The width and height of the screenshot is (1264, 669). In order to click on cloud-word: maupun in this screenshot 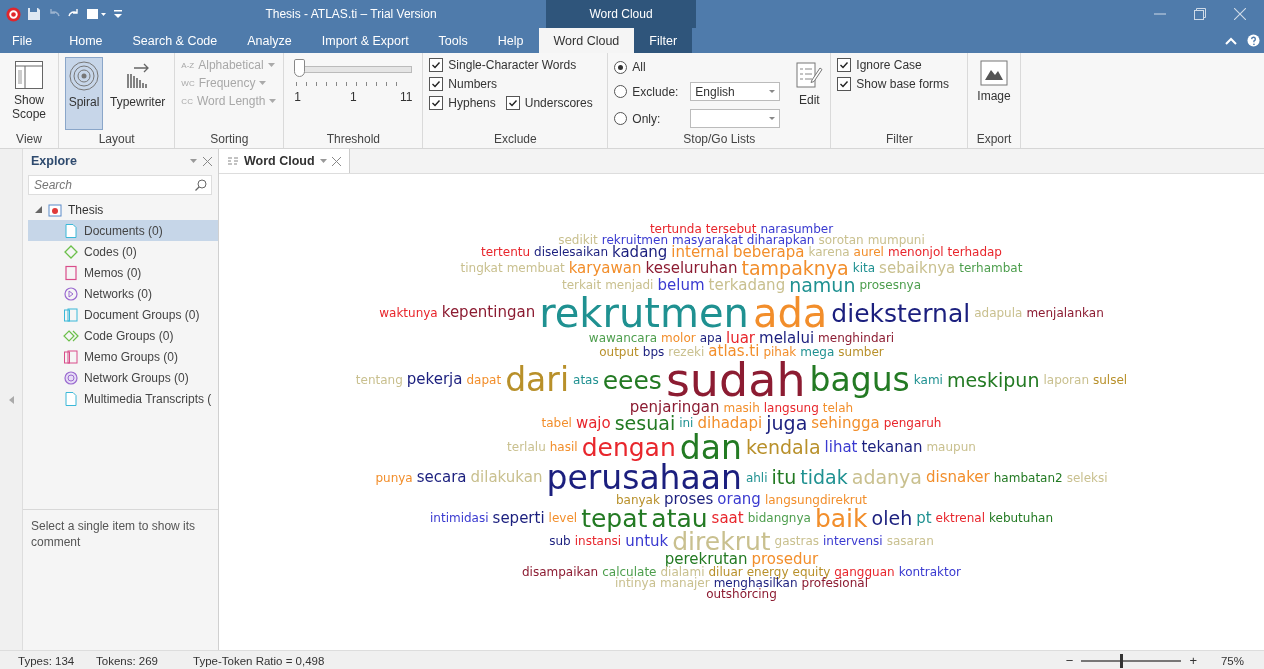, I will do `click(951, 448)`.